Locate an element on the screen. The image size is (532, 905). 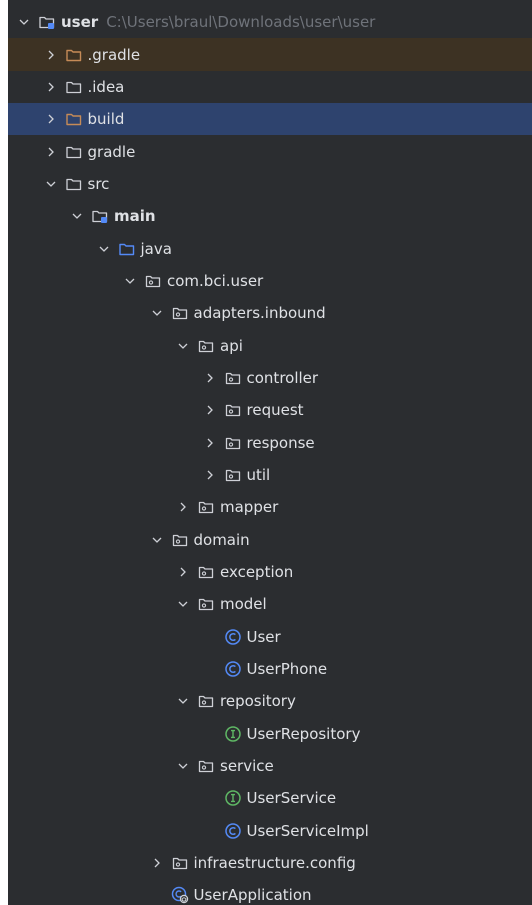
tree-row-adapters-inbound: adapters.inbound is located at coordinates (270, 313).